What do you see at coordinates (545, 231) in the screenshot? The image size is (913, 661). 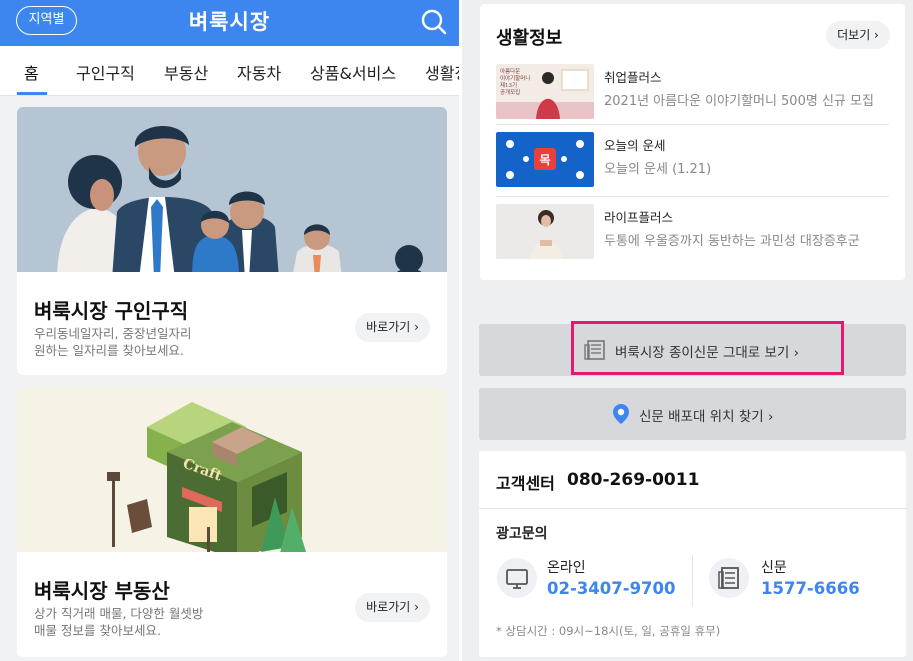 I see `life-plus-thumbnail` at bounding box center [545, 231].